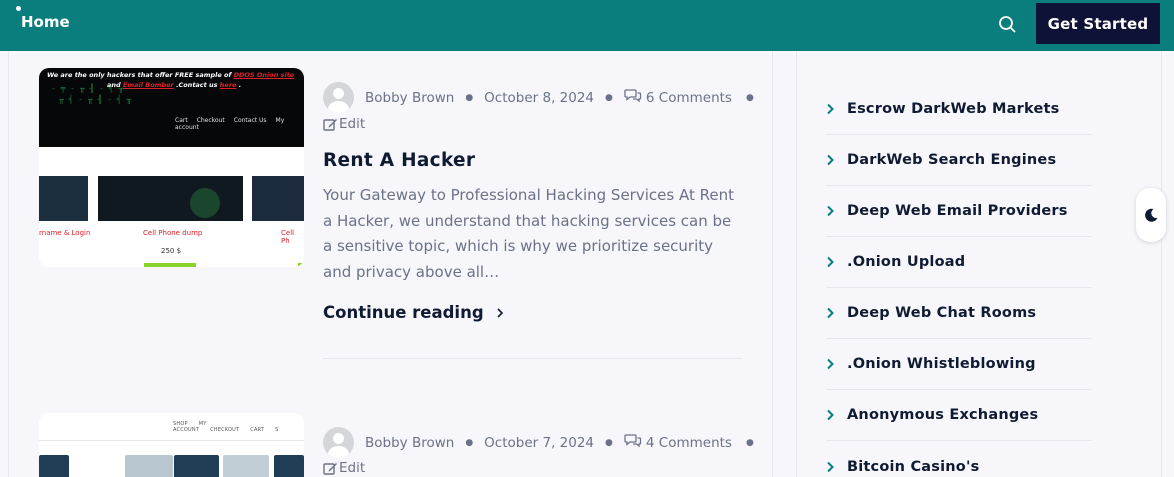 The height and width of the screenshot is (477, 1174). What do you see at coordinates (587, 25) in the screenshot?
I see `top-navbar: Home Get Started` at bounding box center [587, 25].